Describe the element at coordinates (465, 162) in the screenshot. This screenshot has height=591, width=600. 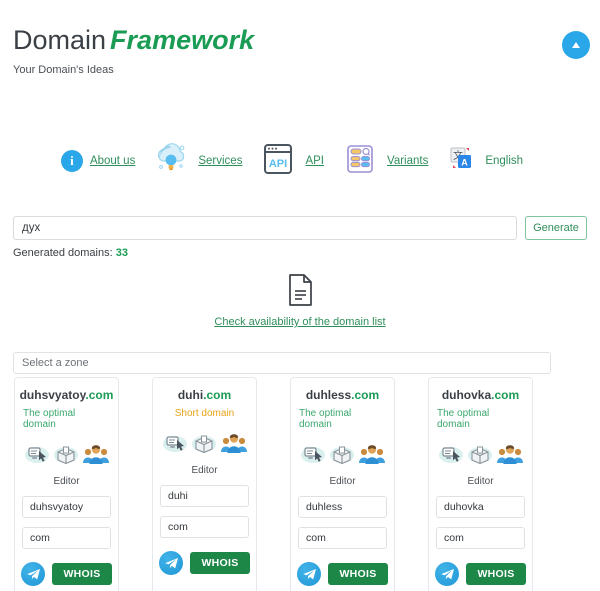
I see `svg-text: A` at that location.